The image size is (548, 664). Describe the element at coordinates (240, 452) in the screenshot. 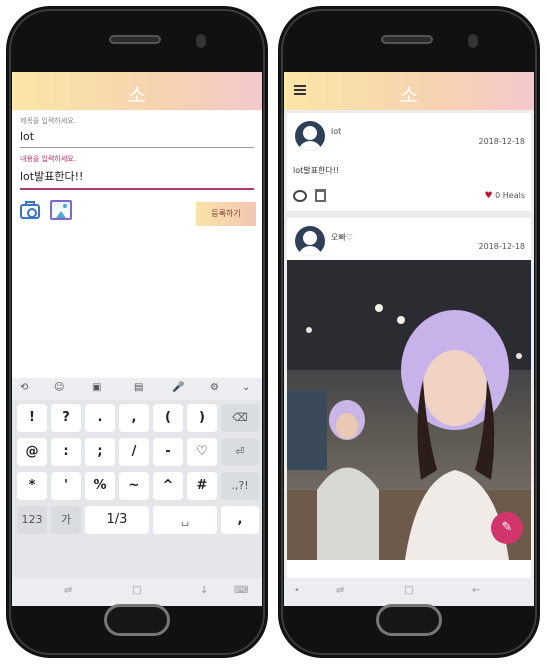

I see `enter-key: ⏎` at that location.